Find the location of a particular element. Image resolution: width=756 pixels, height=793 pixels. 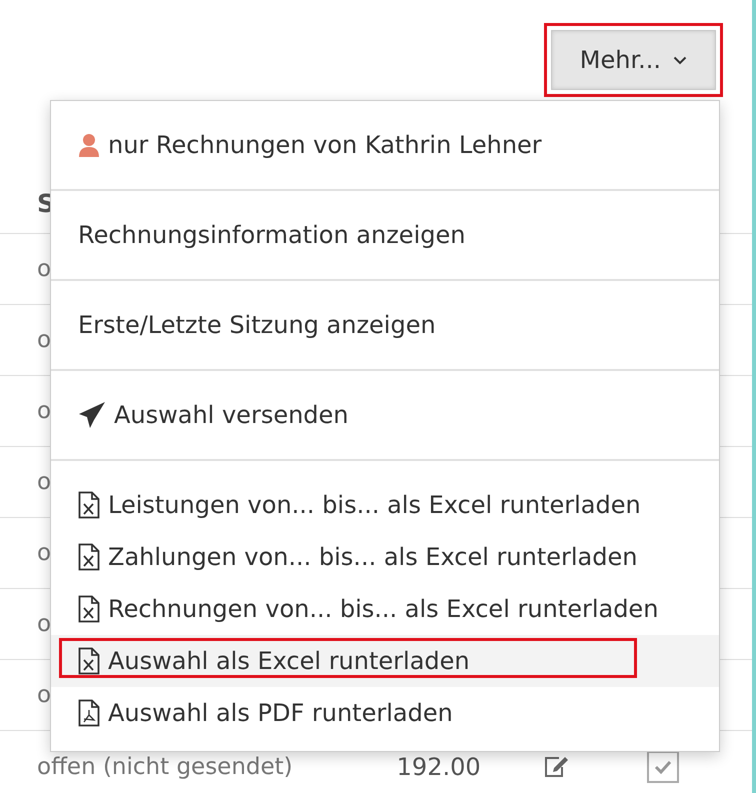

caret-icon is located at coordinates (680, 60).